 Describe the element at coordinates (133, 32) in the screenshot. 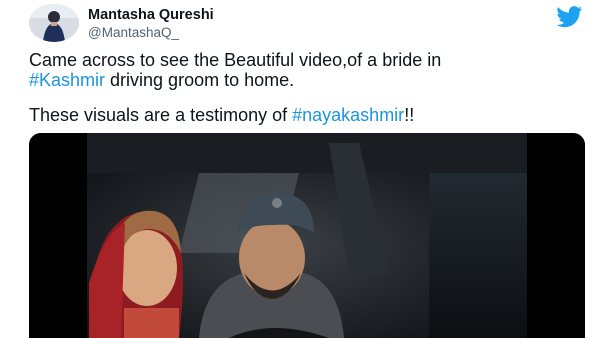

I see `user-handle: @MantashaQ_` at that location.